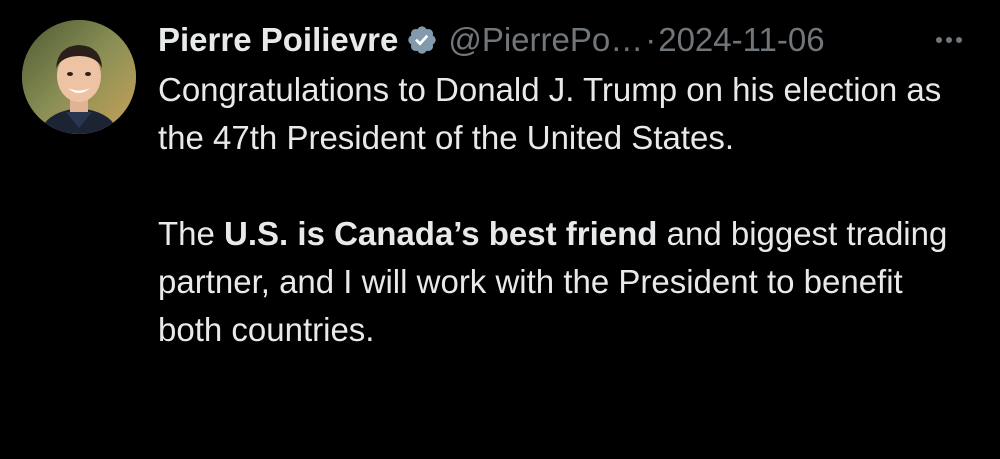  I want to click on more-options-icon, so click(947, 40).